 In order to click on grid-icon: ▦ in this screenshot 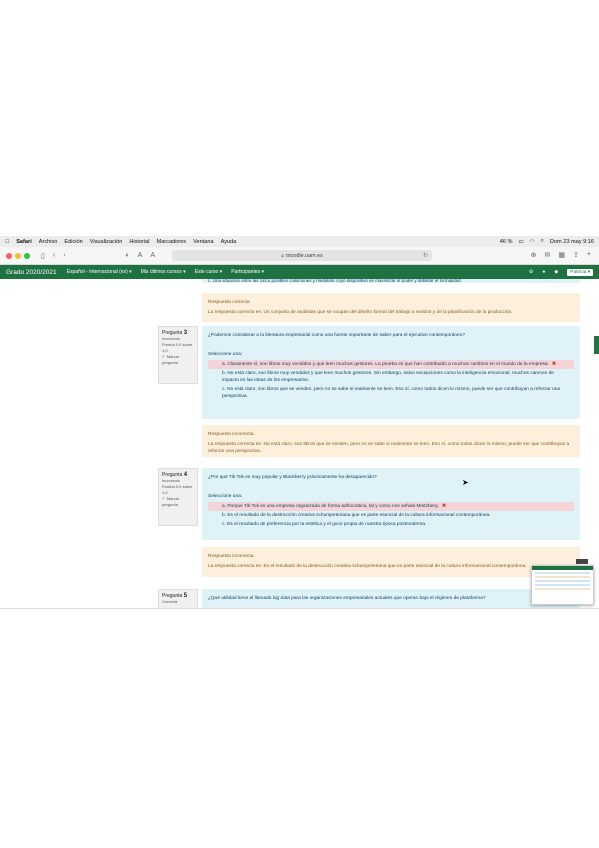, I will do `click(561, 255)`.